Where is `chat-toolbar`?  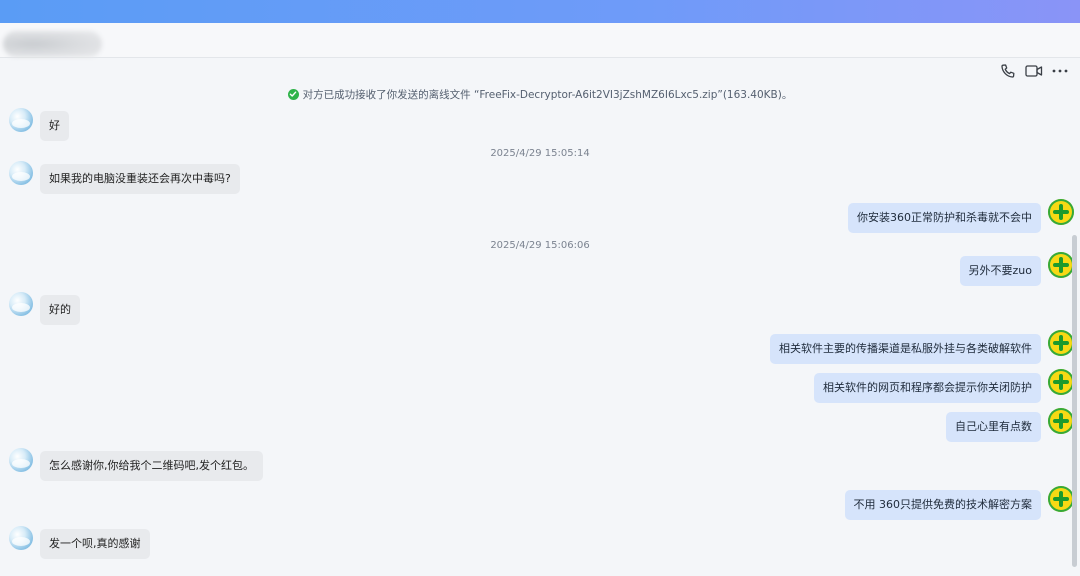 chat-toolbar is located at coordinates (1031, 71).